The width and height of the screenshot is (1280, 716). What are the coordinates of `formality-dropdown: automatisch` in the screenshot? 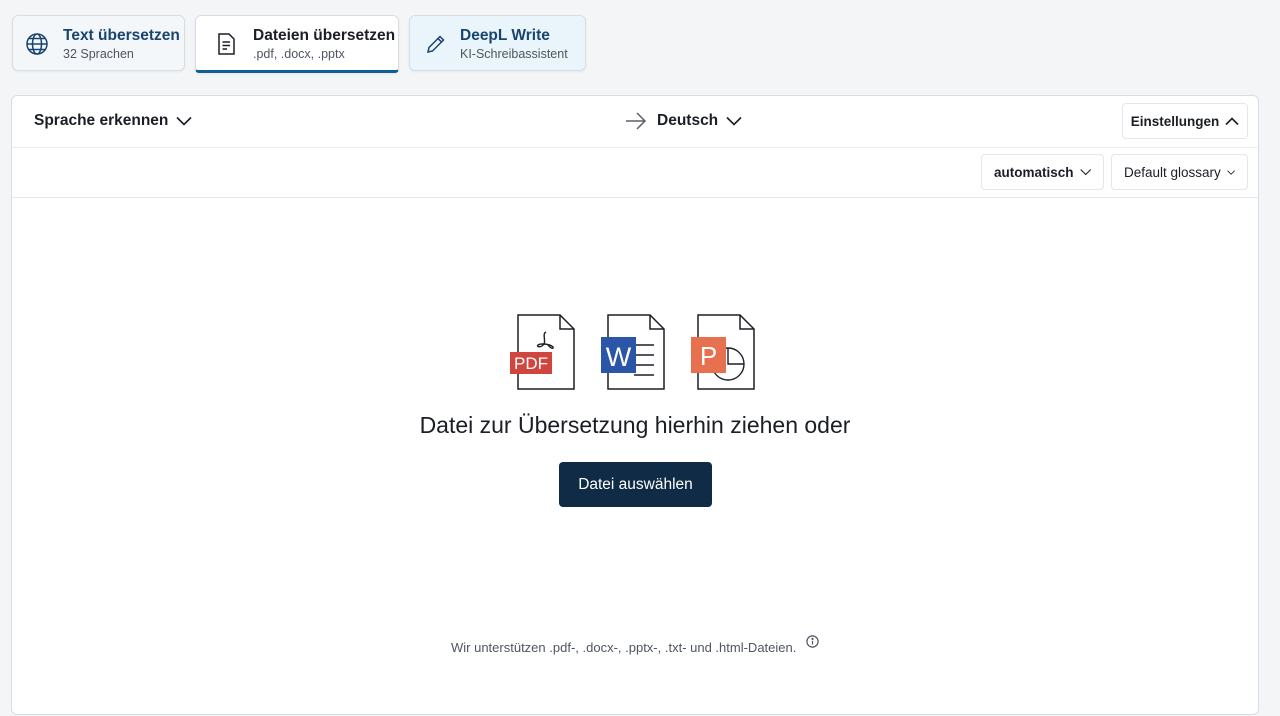 It's located at (1042, 172).